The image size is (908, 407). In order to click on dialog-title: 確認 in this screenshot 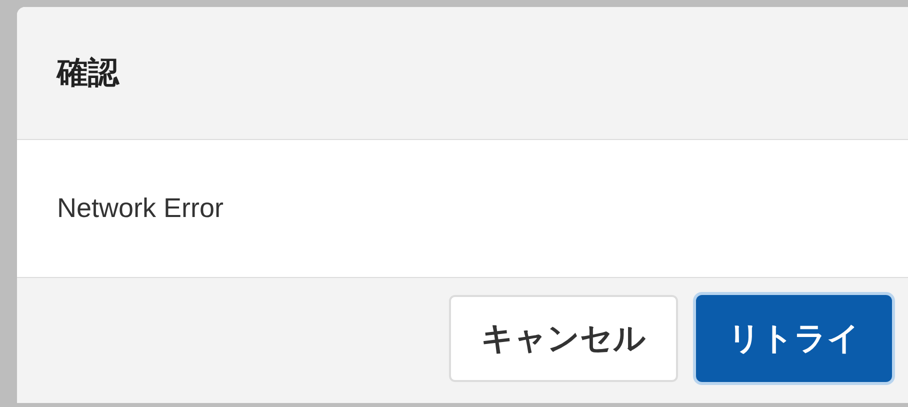, I will do `click(88, 73)`.